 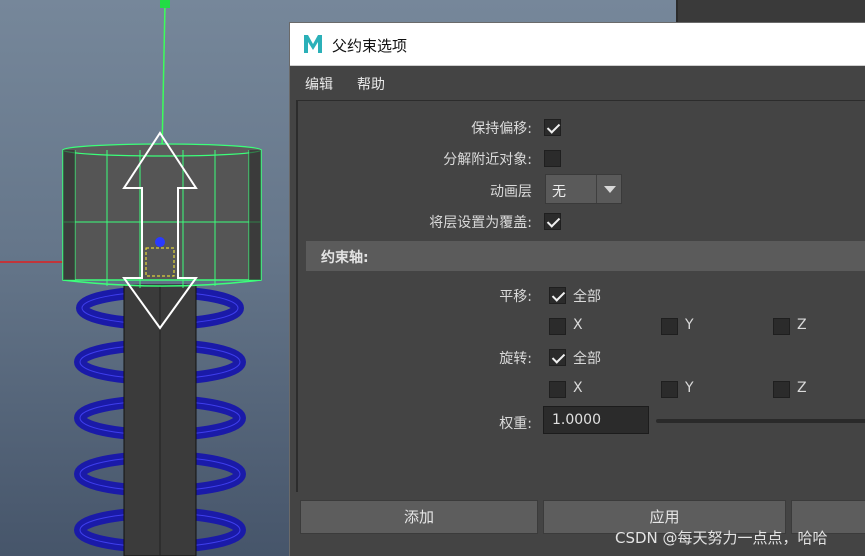 What do you see at coordinates (515, 297) in the screenshot?
I see `translate-label: 平移:` at bounding box center [515, 297].